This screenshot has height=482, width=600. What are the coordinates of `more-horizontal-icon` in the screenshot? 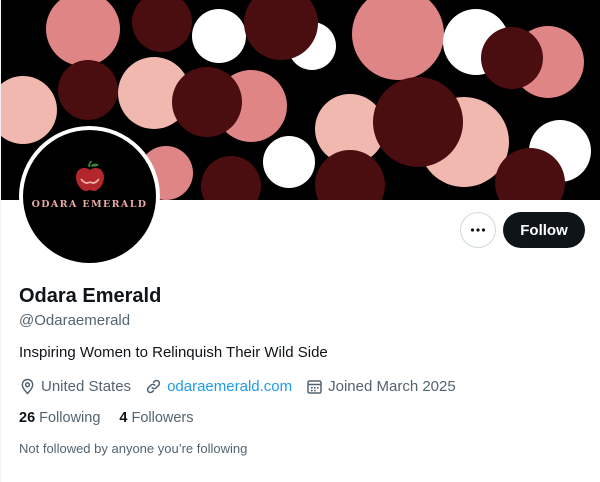 It's located at (478, 230).